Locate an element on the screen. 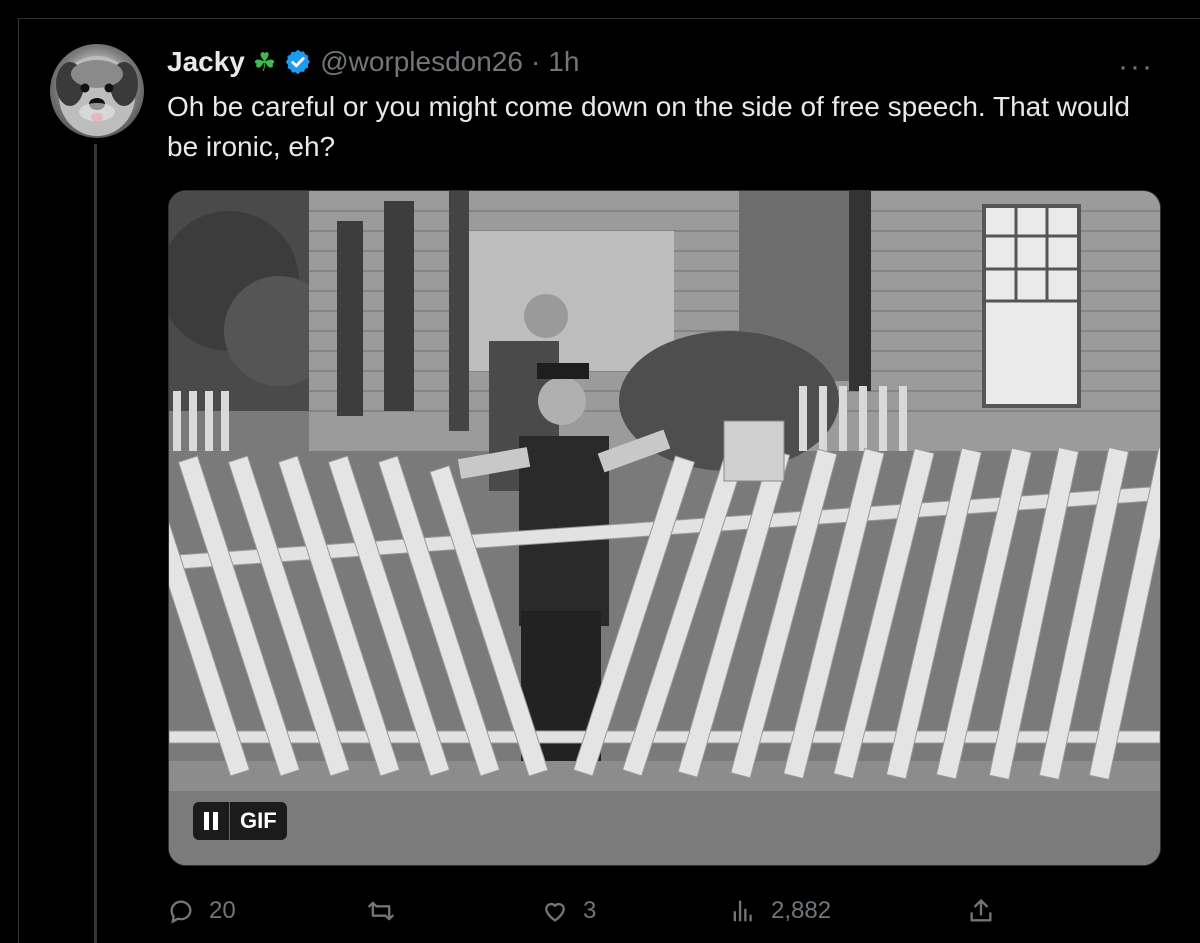 Image resolution: width=1200 pixels, height=943 pixels. repost-icon is located at coordinates (381, 911).